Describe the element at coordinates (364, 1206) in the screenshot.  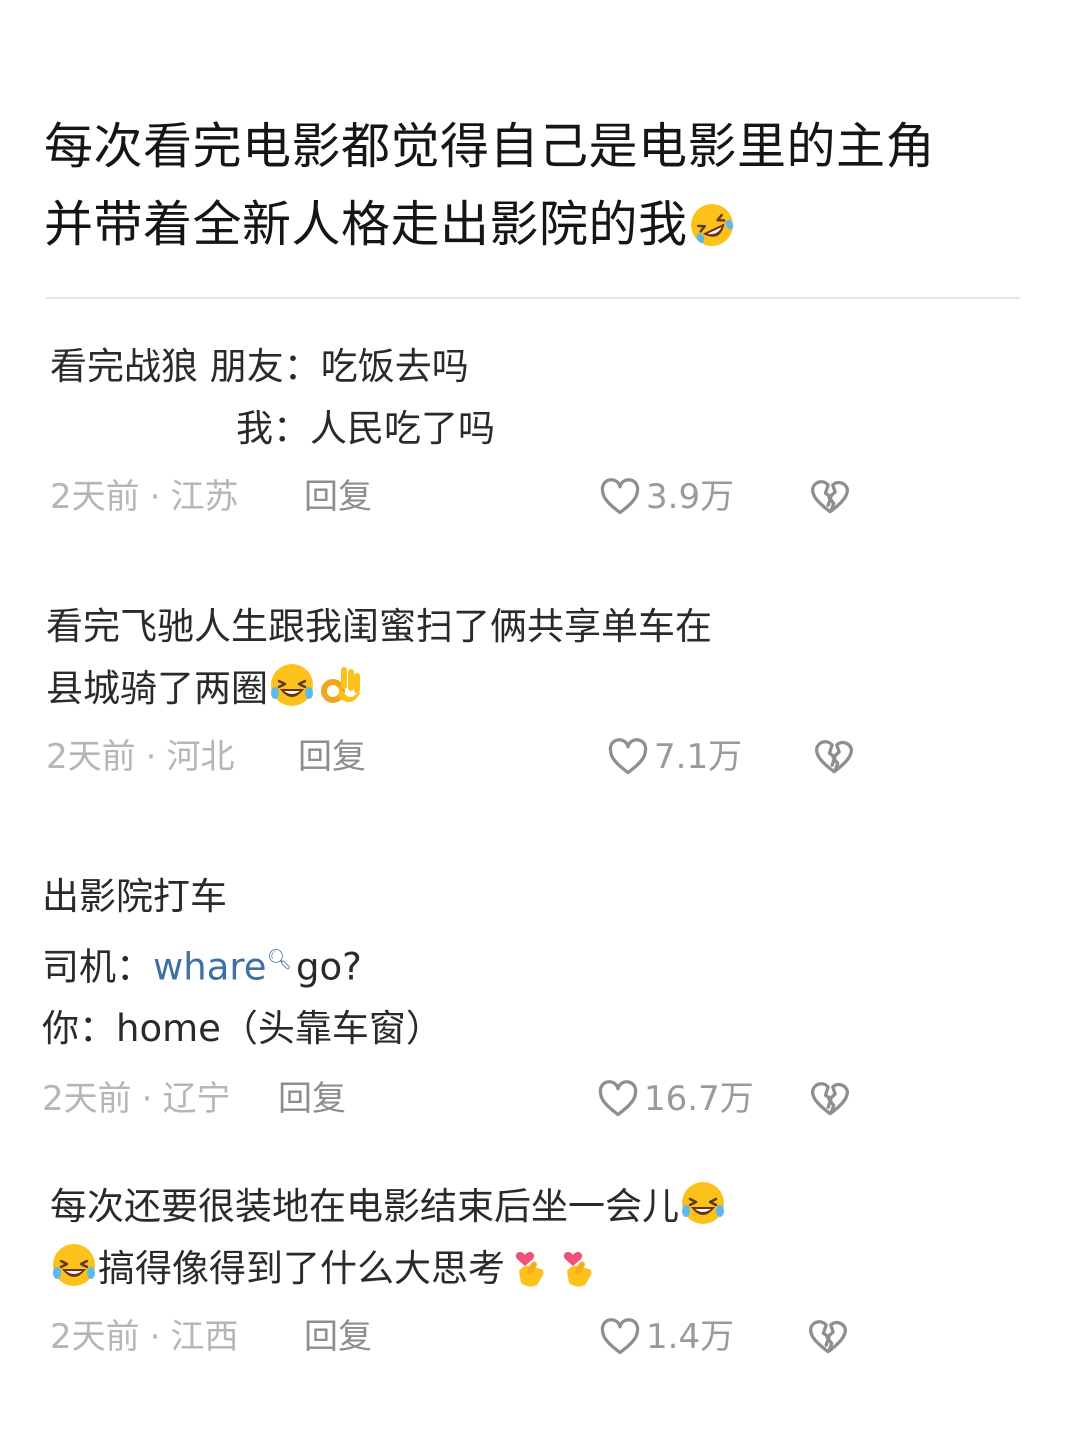
I see `comment-line-text: 每次还要很装地在电影结束后坐一会儿` at that location.